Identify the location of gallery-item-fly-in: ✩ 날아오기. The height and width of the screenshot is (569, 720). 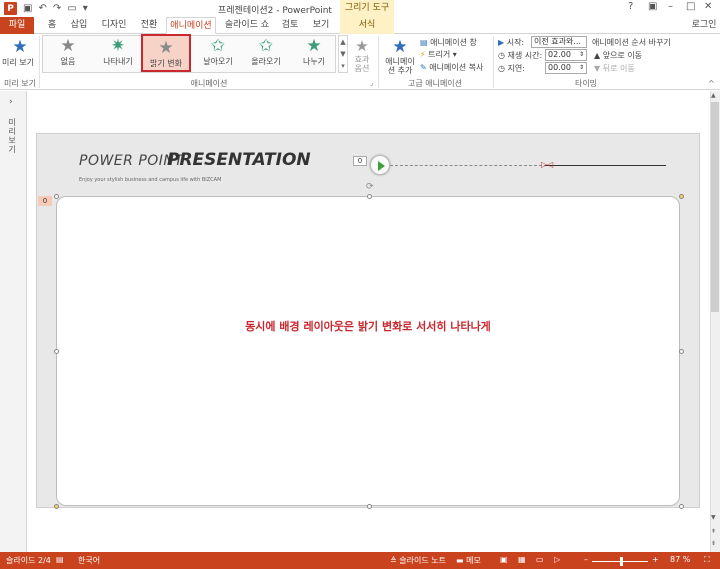
(218, 52).